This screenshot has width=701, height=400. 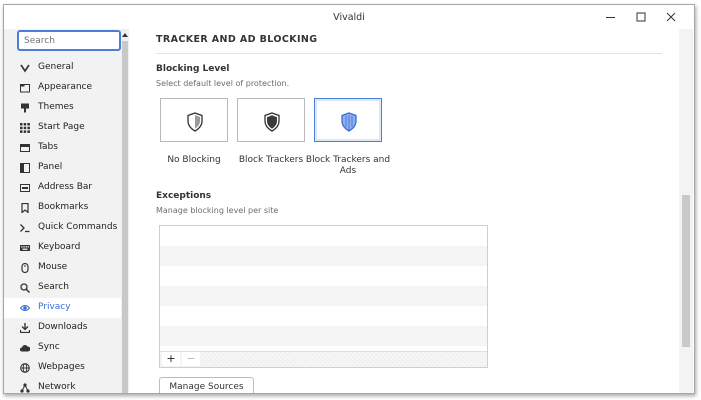 What do you see at coordinates (25, 148) in the screenshot?
I see `tabs-icon` at bounding box center [25, 148].